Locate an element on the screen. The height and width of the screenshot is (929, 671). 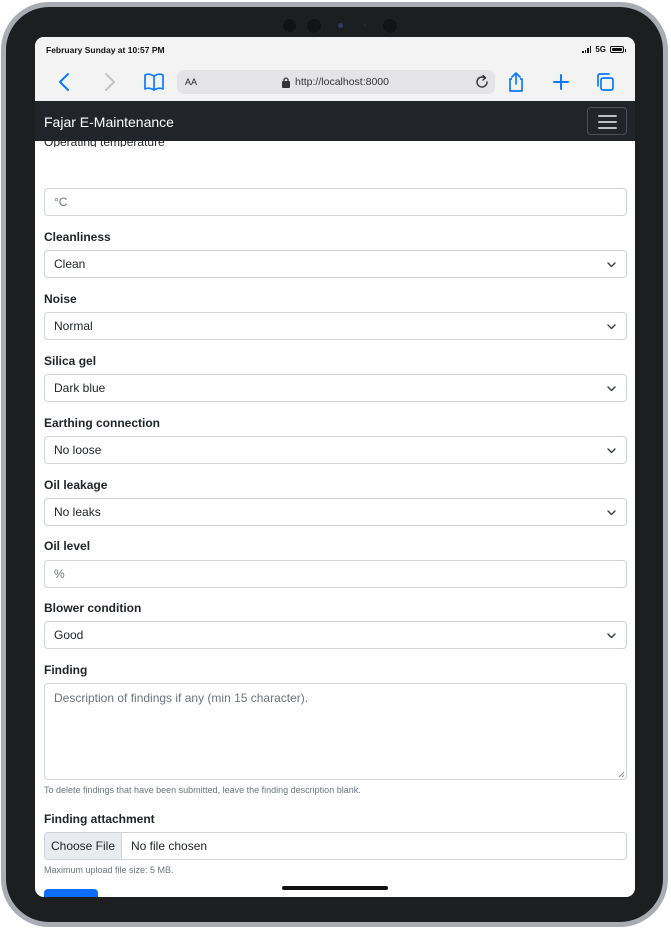
camera-lens-icon is located at coordinates (340, 25).